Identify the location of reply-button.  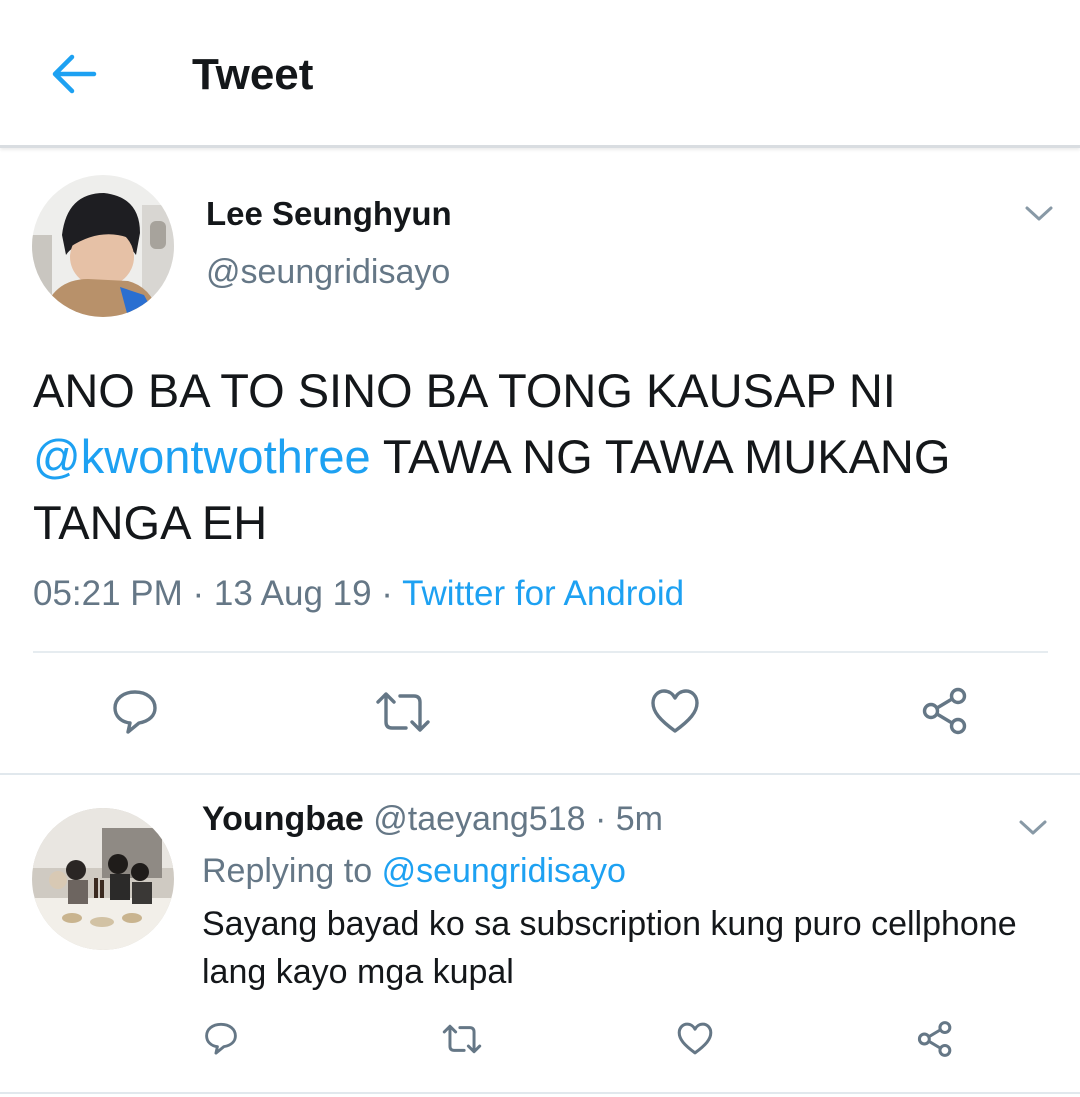
(135, 711).